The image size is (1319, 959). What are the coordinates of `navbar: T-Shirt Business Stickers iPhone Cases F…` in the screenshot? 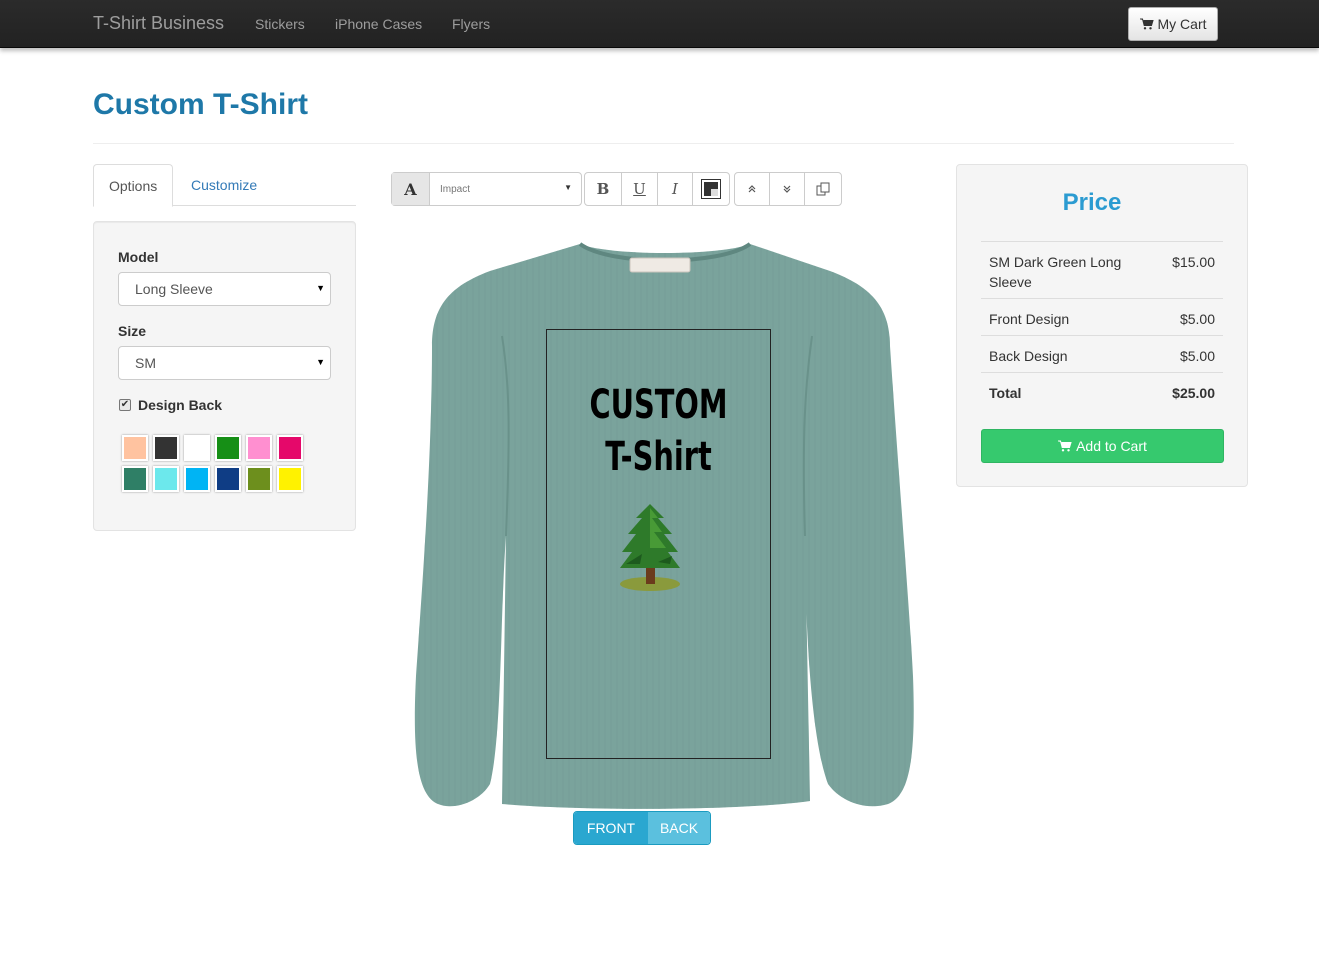 It's located at (659, 24).